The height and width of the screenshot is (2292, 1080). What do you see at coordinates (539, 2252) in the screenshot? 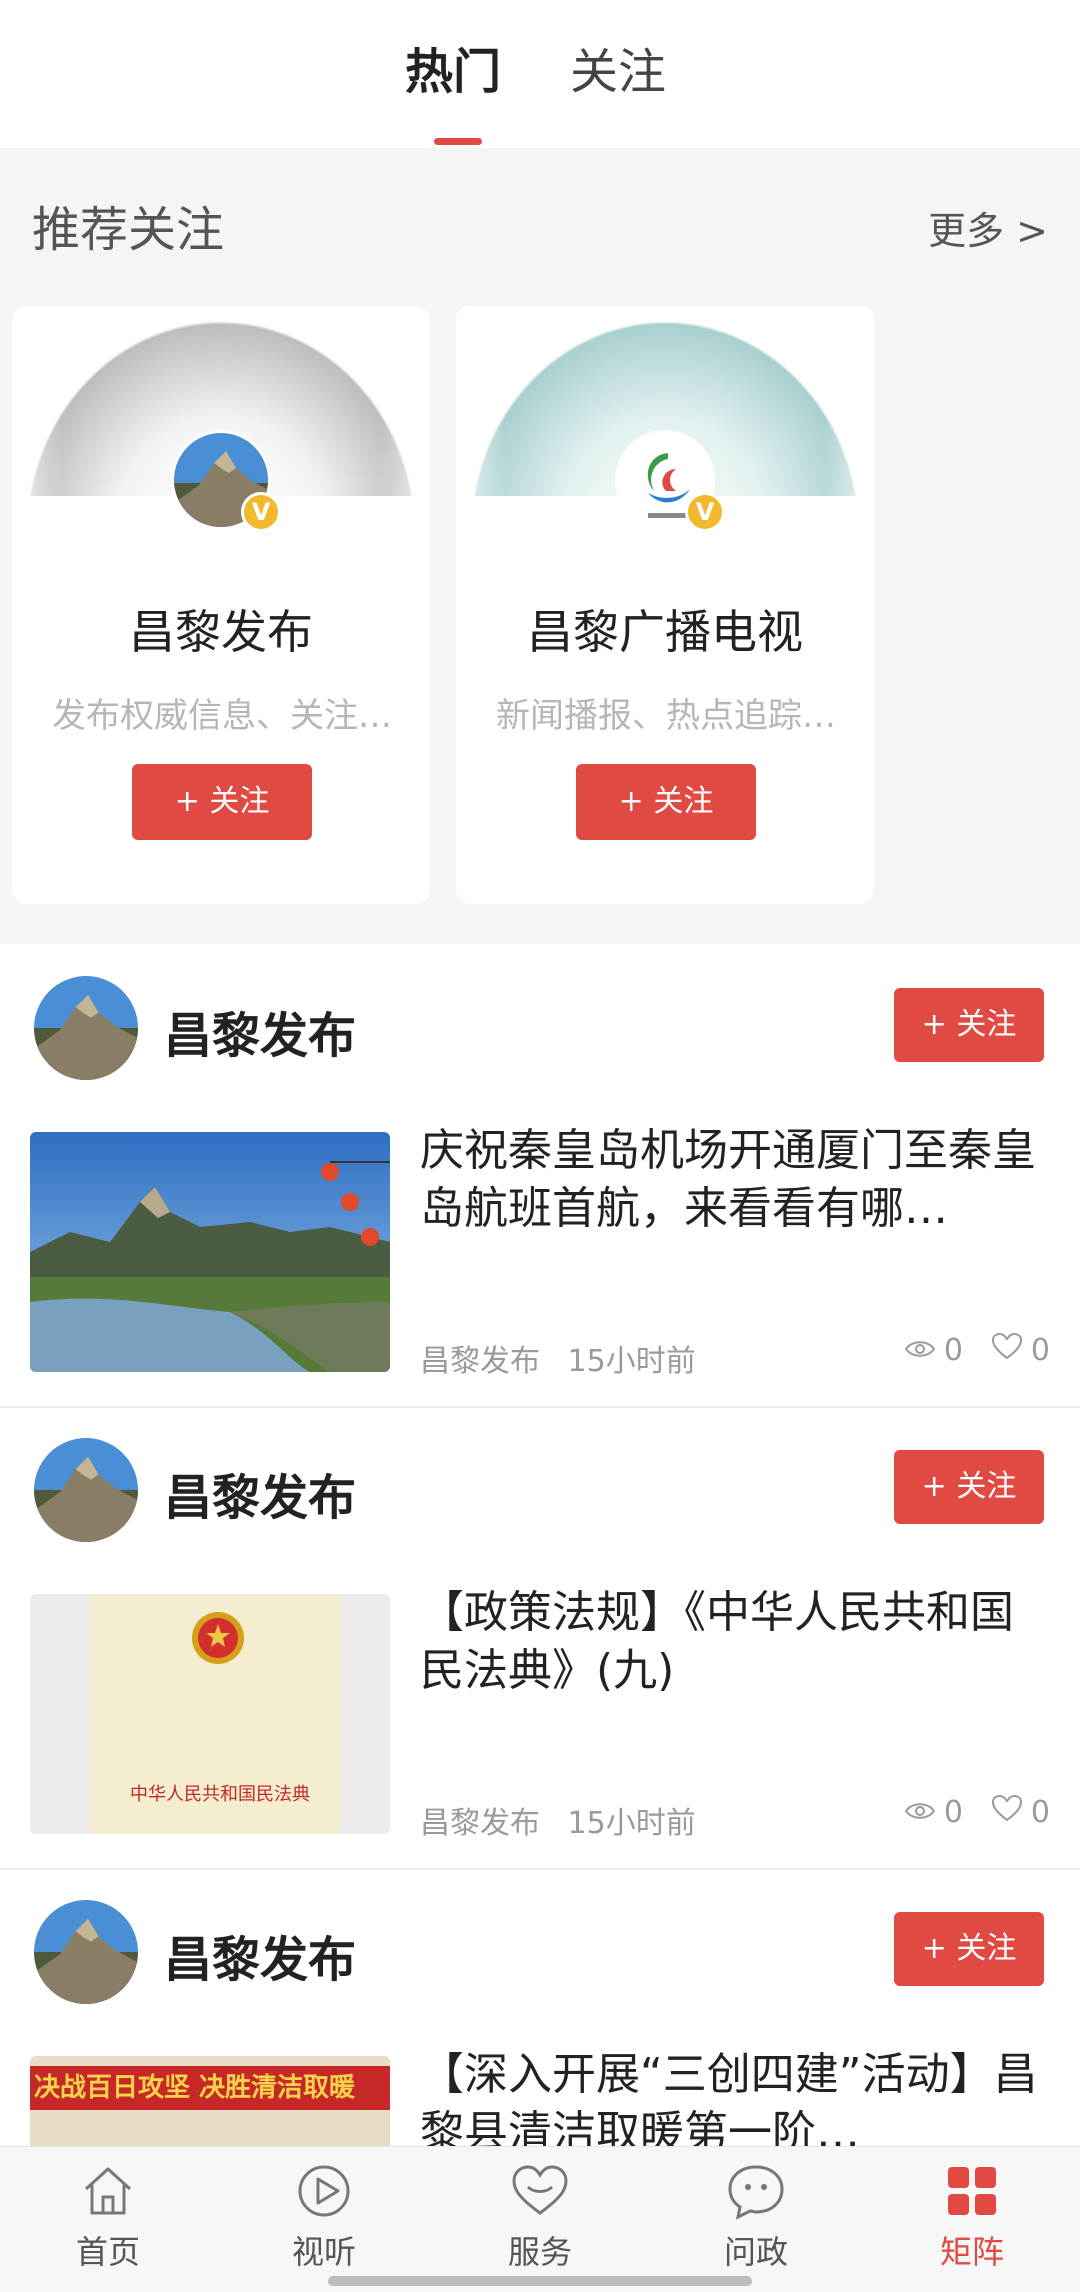
I see `nav-label: 服务` at bounding box center [539, 2252].